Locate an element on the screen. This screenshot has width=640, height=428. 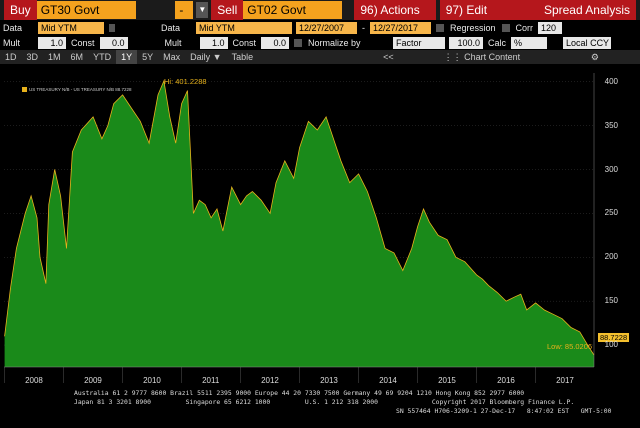
range-tab-ytd: YTD is located at coordinates (102, 57).